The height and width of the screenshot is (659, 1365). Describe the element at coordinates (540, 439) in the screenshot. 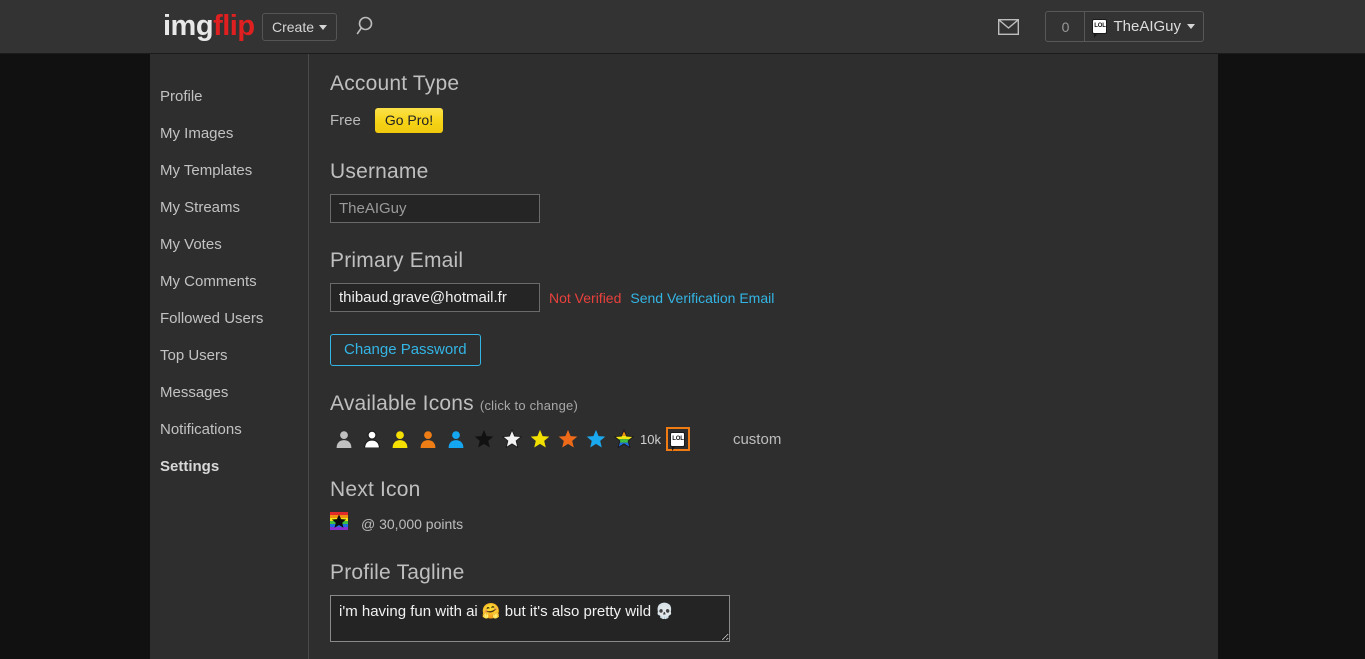

I see `star-icon-yellow` at that location.